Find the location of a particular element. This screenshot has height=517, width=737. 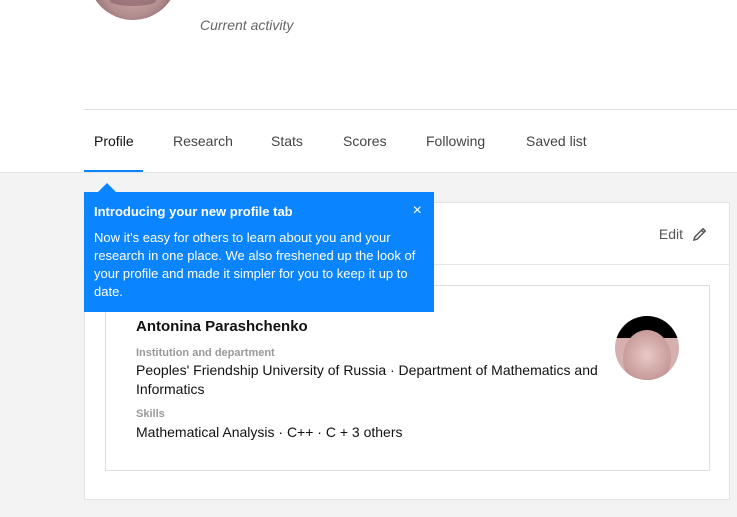

edit-label: Edit is located at coordinates (670, 234).